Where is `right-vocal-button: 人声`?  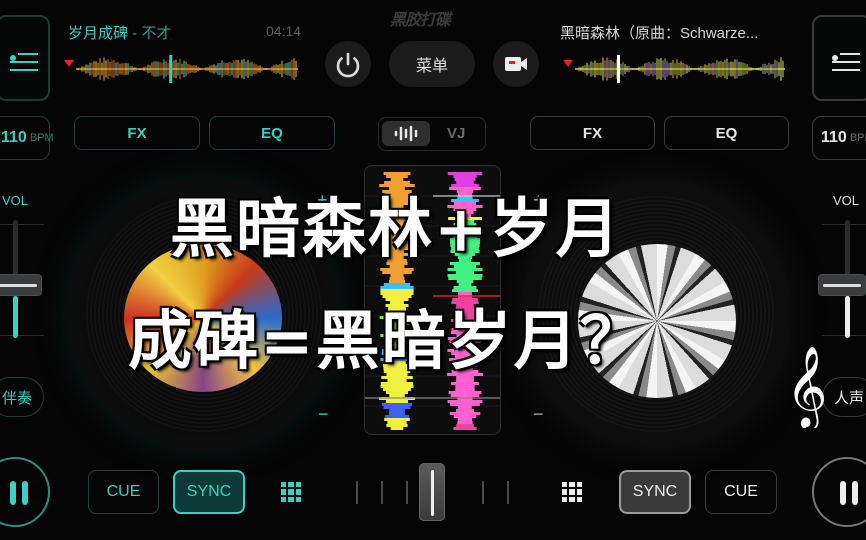 right-vocal-button: 人声 is located at coordinates (844, 397).